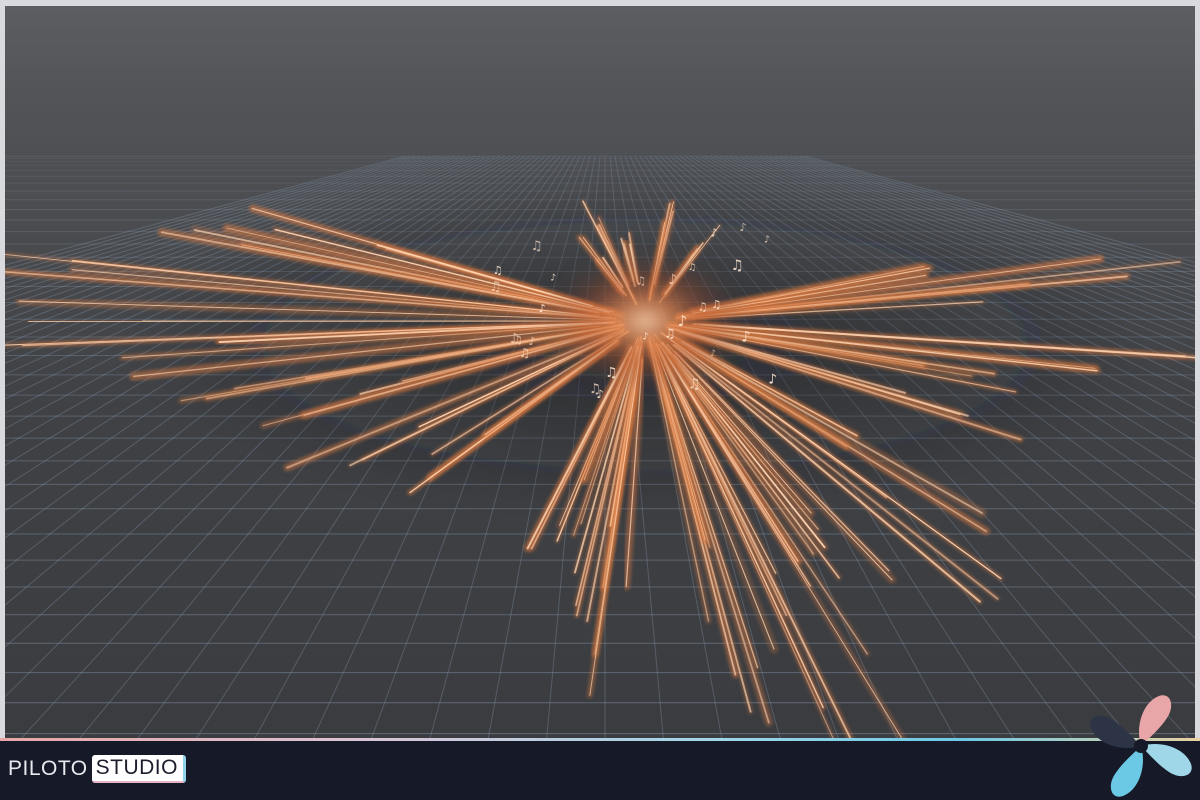  I want to click on frame-border-right, so click(1197, 370).